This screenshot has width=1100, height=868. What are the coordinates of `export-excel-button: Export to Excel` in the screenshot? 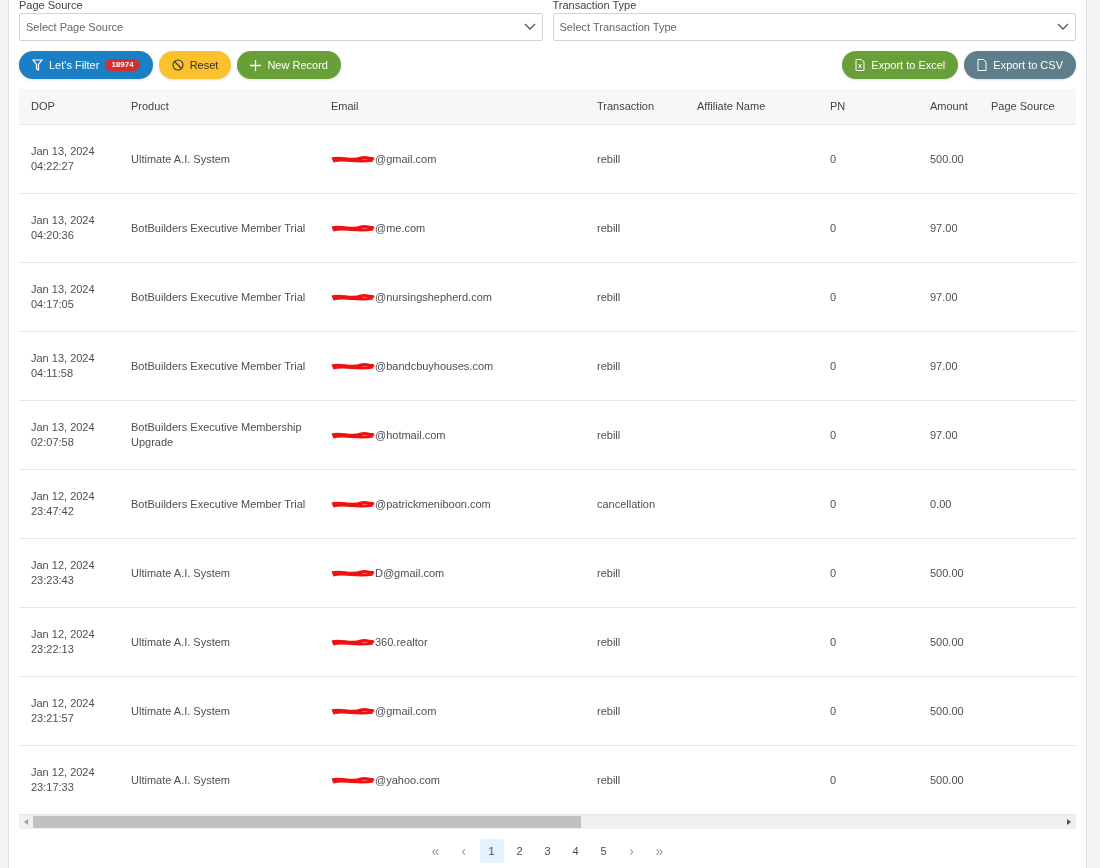 It's located at (900, 65).